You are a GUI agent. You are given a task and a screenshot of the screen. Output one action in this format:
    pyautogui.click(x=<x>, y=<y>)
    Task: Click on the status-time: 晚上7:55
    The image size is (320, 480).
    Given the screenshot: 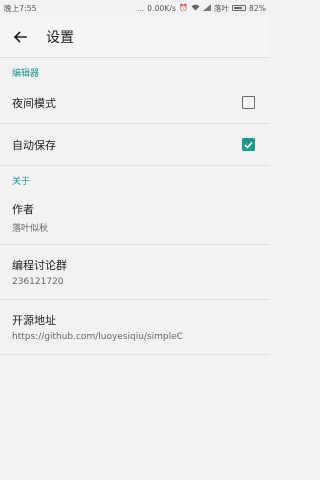 What is the action you would take?
    pyautogui.click(x=20, y=8)
    